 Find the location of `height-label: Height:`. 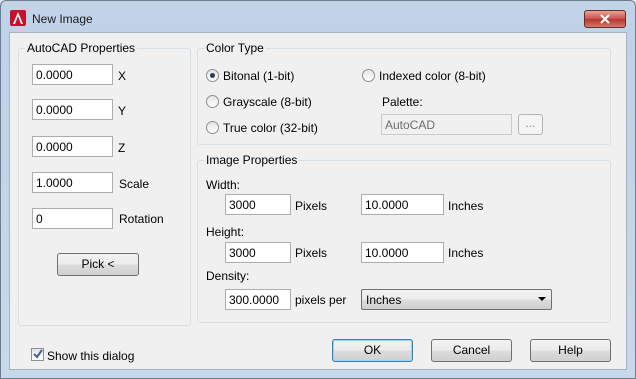

height-label: Height: is located at coordinates (225, 232).